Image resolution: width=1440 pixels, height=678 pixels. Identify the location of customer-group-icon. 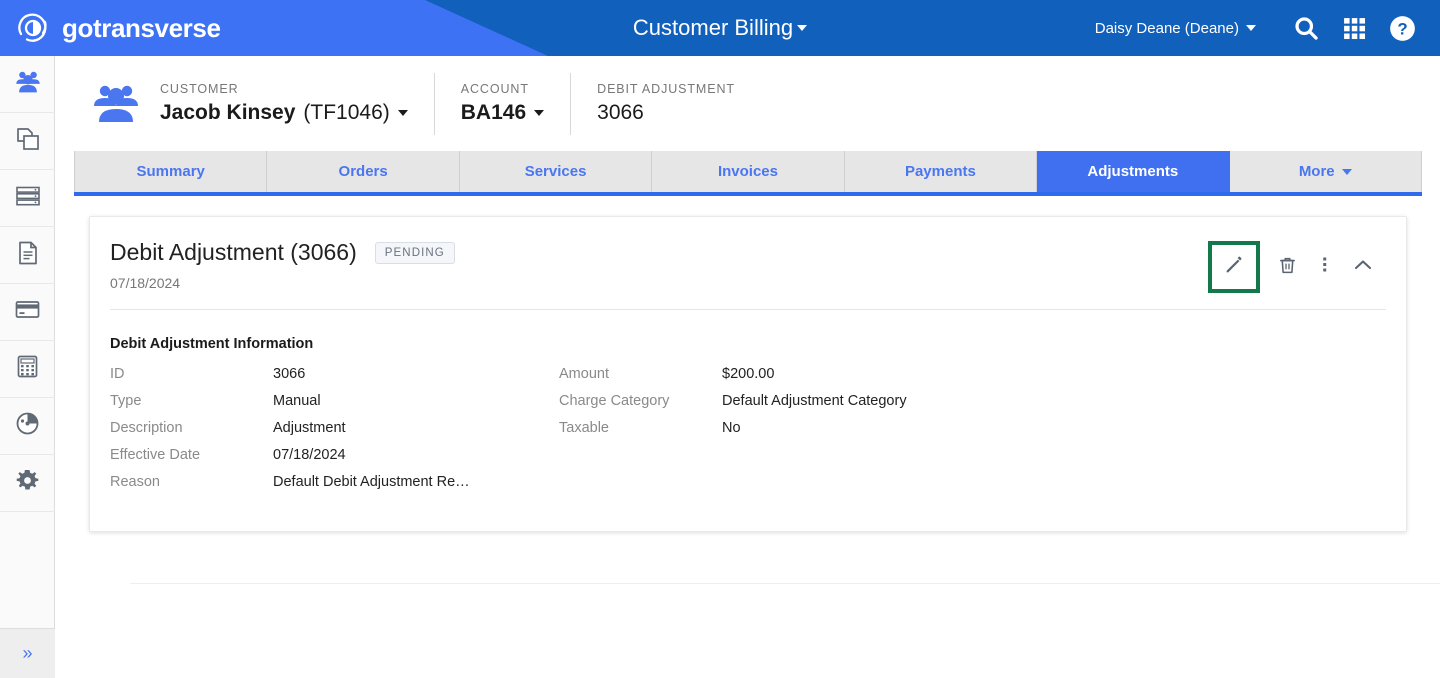
(116, 104).